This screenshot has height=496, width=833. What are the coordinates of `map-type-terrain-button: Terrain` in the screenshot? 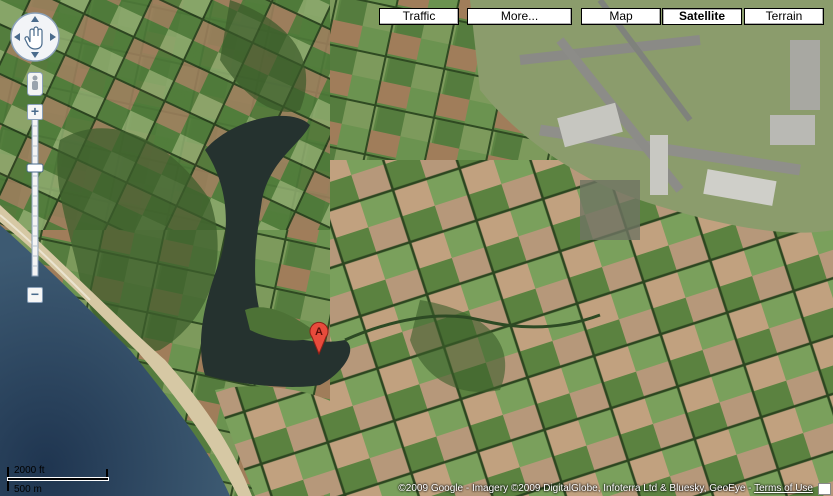 It's located at (784, 16).